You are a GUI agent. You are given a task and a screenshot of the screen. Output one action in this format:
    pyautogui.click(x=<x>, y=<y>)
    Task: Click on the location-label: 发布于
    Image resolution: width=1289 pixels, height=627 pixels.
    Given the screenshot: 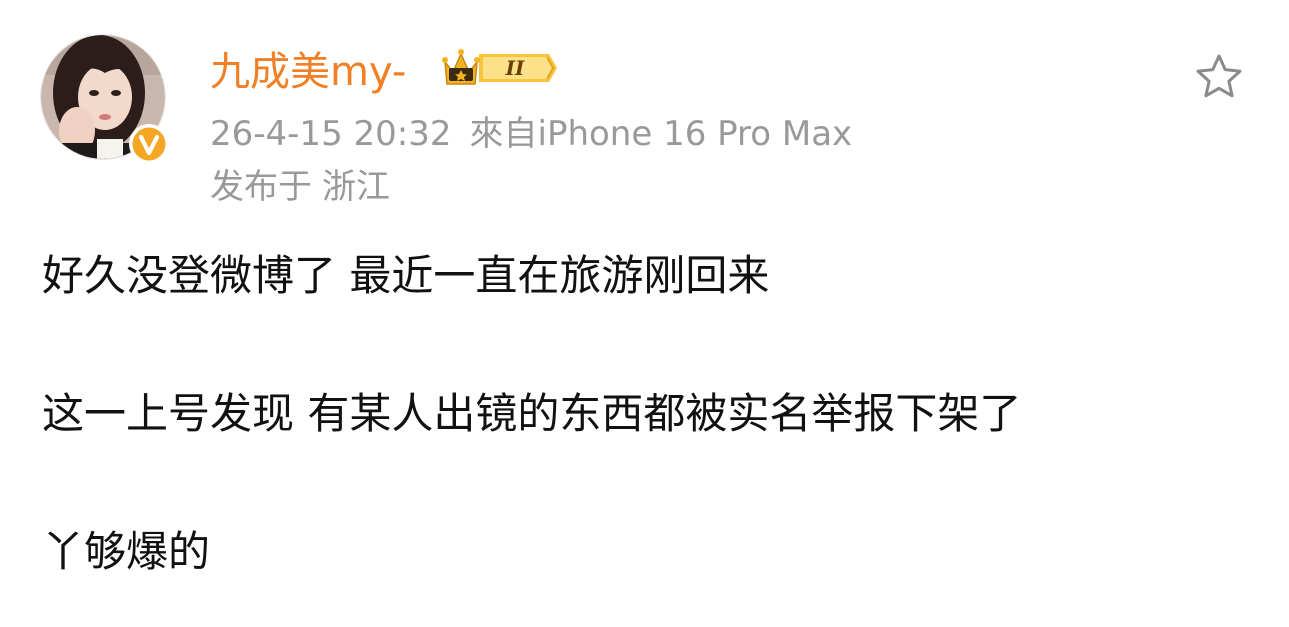 What is the action you would take?
    pyautogui.click(x=261, y=187)
    